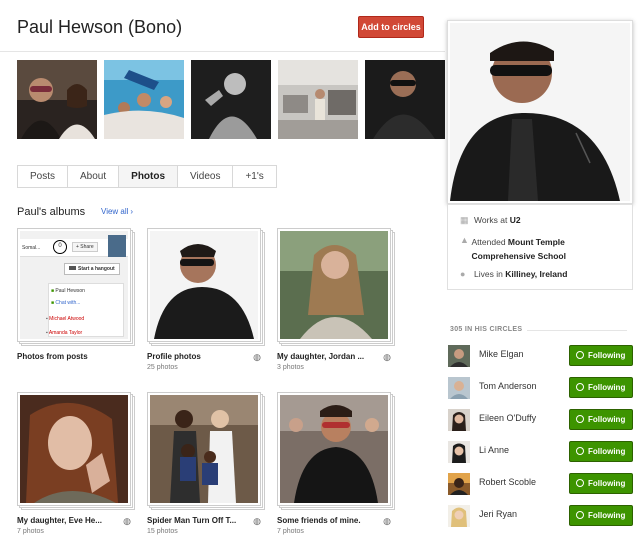  I want to click on hangout-avatar, so click(117, 246).